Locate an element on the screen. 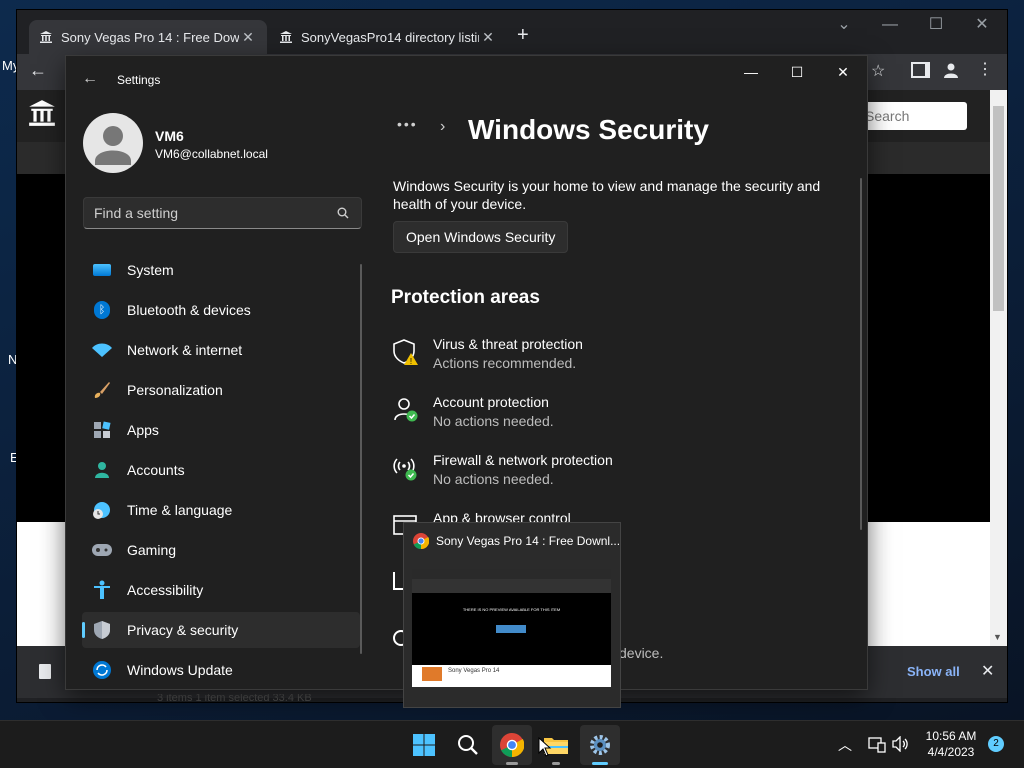  sidebar-item-accounts: Accounts is located at coordinates (221, 470).